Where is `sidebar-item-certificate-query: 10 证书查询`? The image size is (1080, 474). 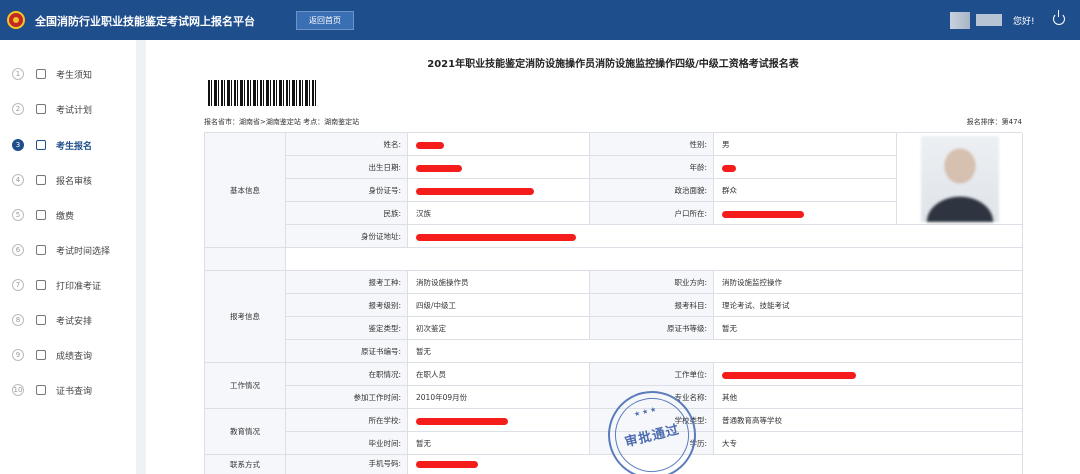
sidebar-item-certificate-query: 10 证书查询 is located at coordinates (68, 390).